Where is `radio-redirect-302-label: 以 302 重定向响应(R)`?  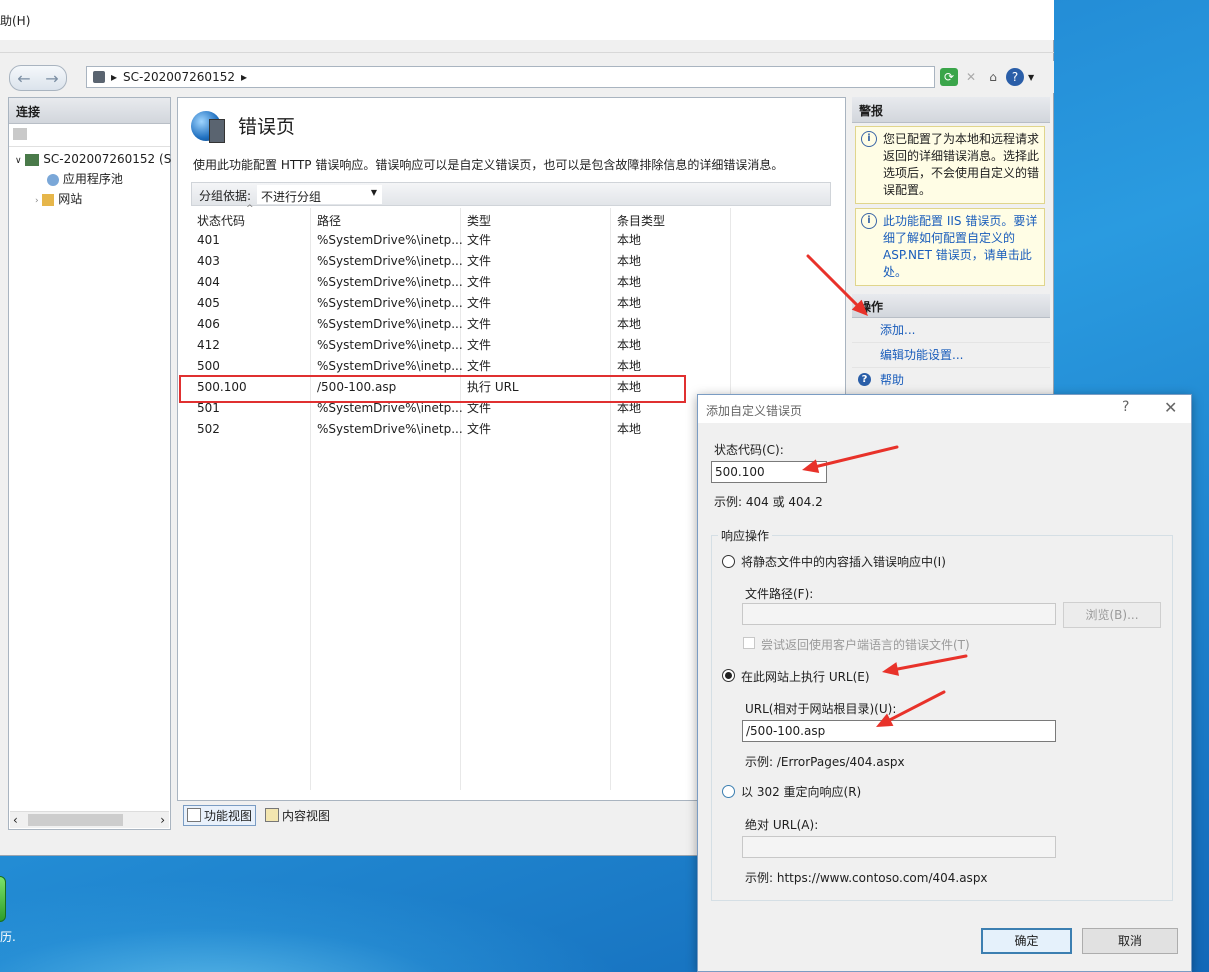 radio-redirect-302-label: 以 302 重定向响应(R) is located at coordinates (801, 791).